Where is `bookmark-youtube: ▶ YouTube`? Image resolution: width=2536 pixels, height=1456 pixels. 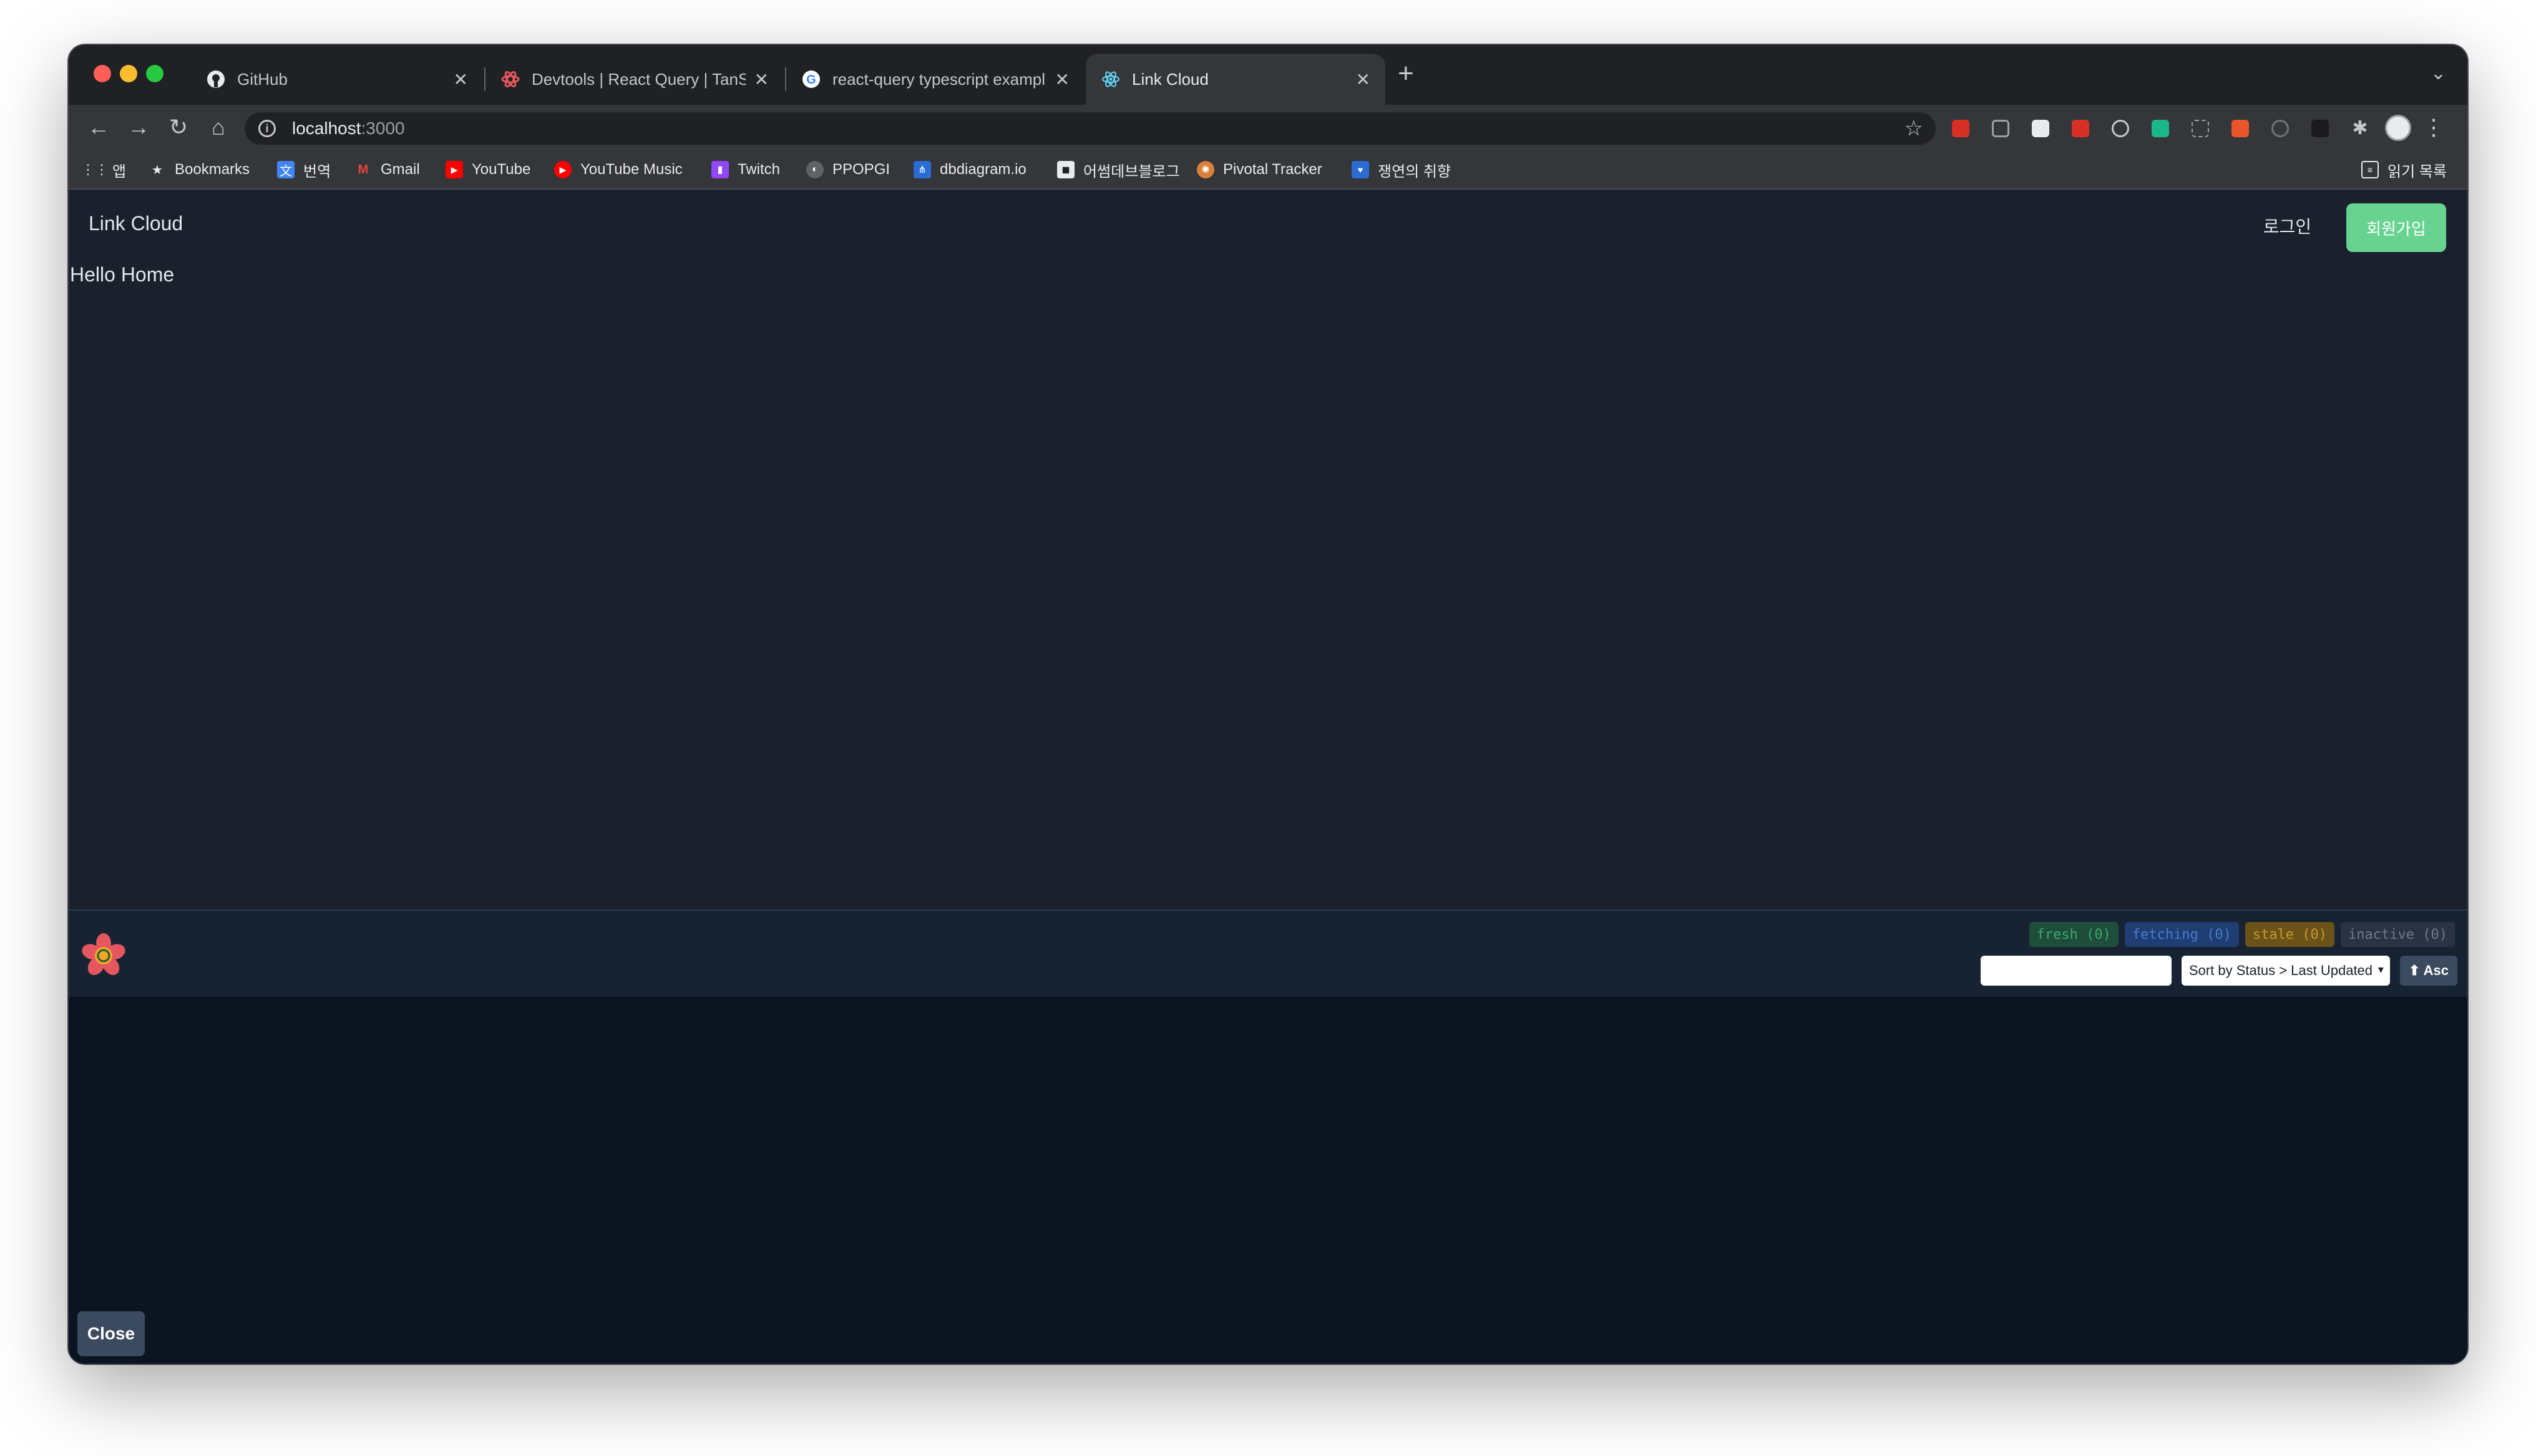 bookmark-youtube: ▶ YouTube is located at coordinates (488, 170).